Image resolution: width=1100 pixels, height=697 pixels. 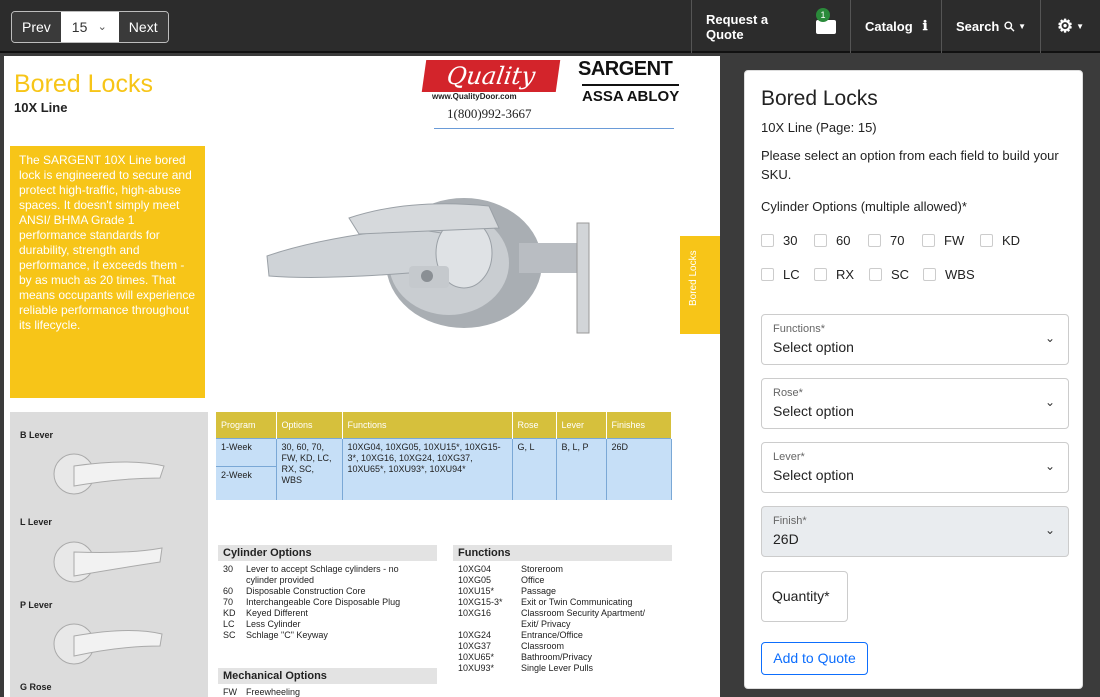 I want to click on cylinder-checkbox-60: 60, so click(x=832, y=240).